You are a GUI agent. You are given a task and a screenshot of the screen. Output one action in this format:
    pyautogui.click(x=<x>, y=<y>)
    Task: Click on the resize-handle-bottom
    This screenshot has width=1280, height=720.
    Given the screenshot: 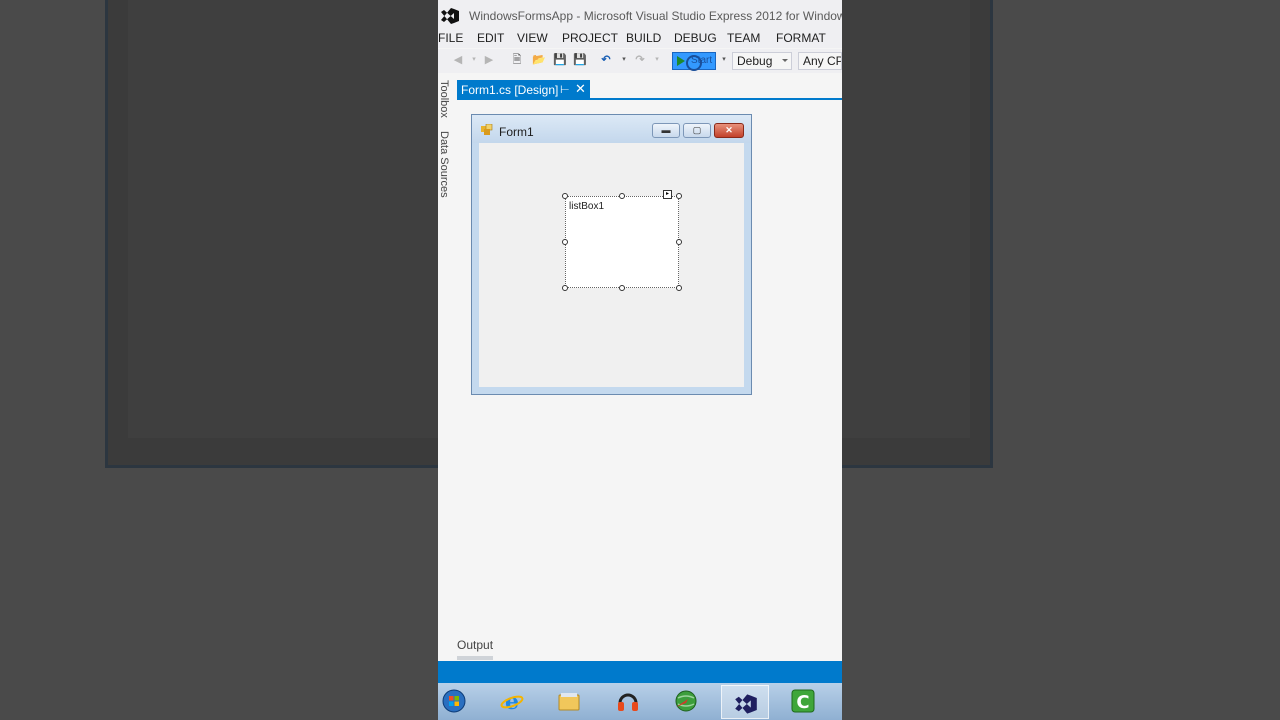 What is the action you would take?
    pyautogui.click(x=622, y=288)
    